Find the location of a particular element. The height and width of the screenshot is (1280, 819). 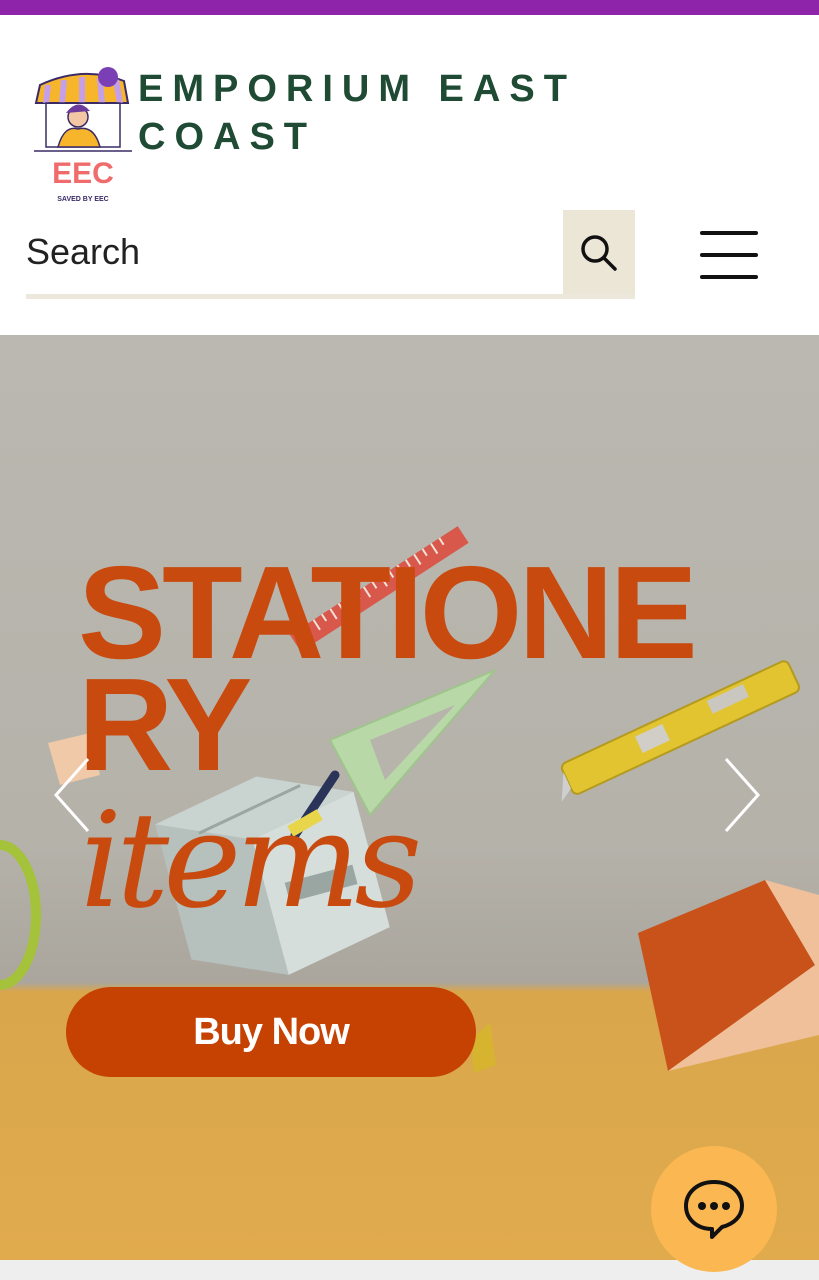

logo-text: EEC is located at coordinates (83, 173).